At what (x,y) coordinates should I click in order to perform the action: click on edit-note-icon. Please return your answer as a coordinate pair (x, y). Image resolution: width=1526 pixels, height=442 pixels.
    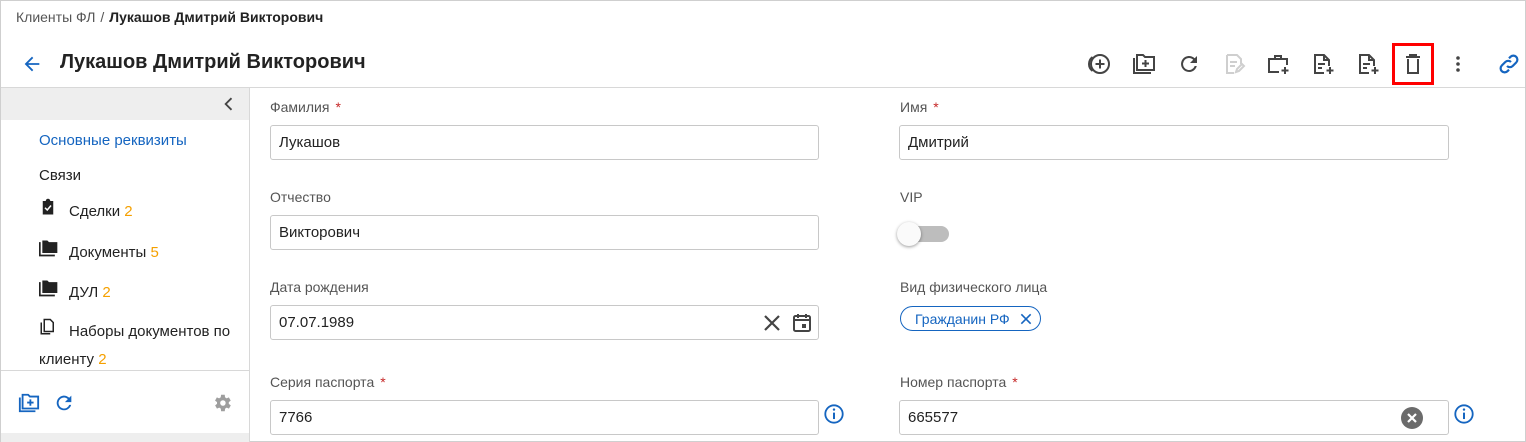
    Looking at the image, I should click on (1234, 64).